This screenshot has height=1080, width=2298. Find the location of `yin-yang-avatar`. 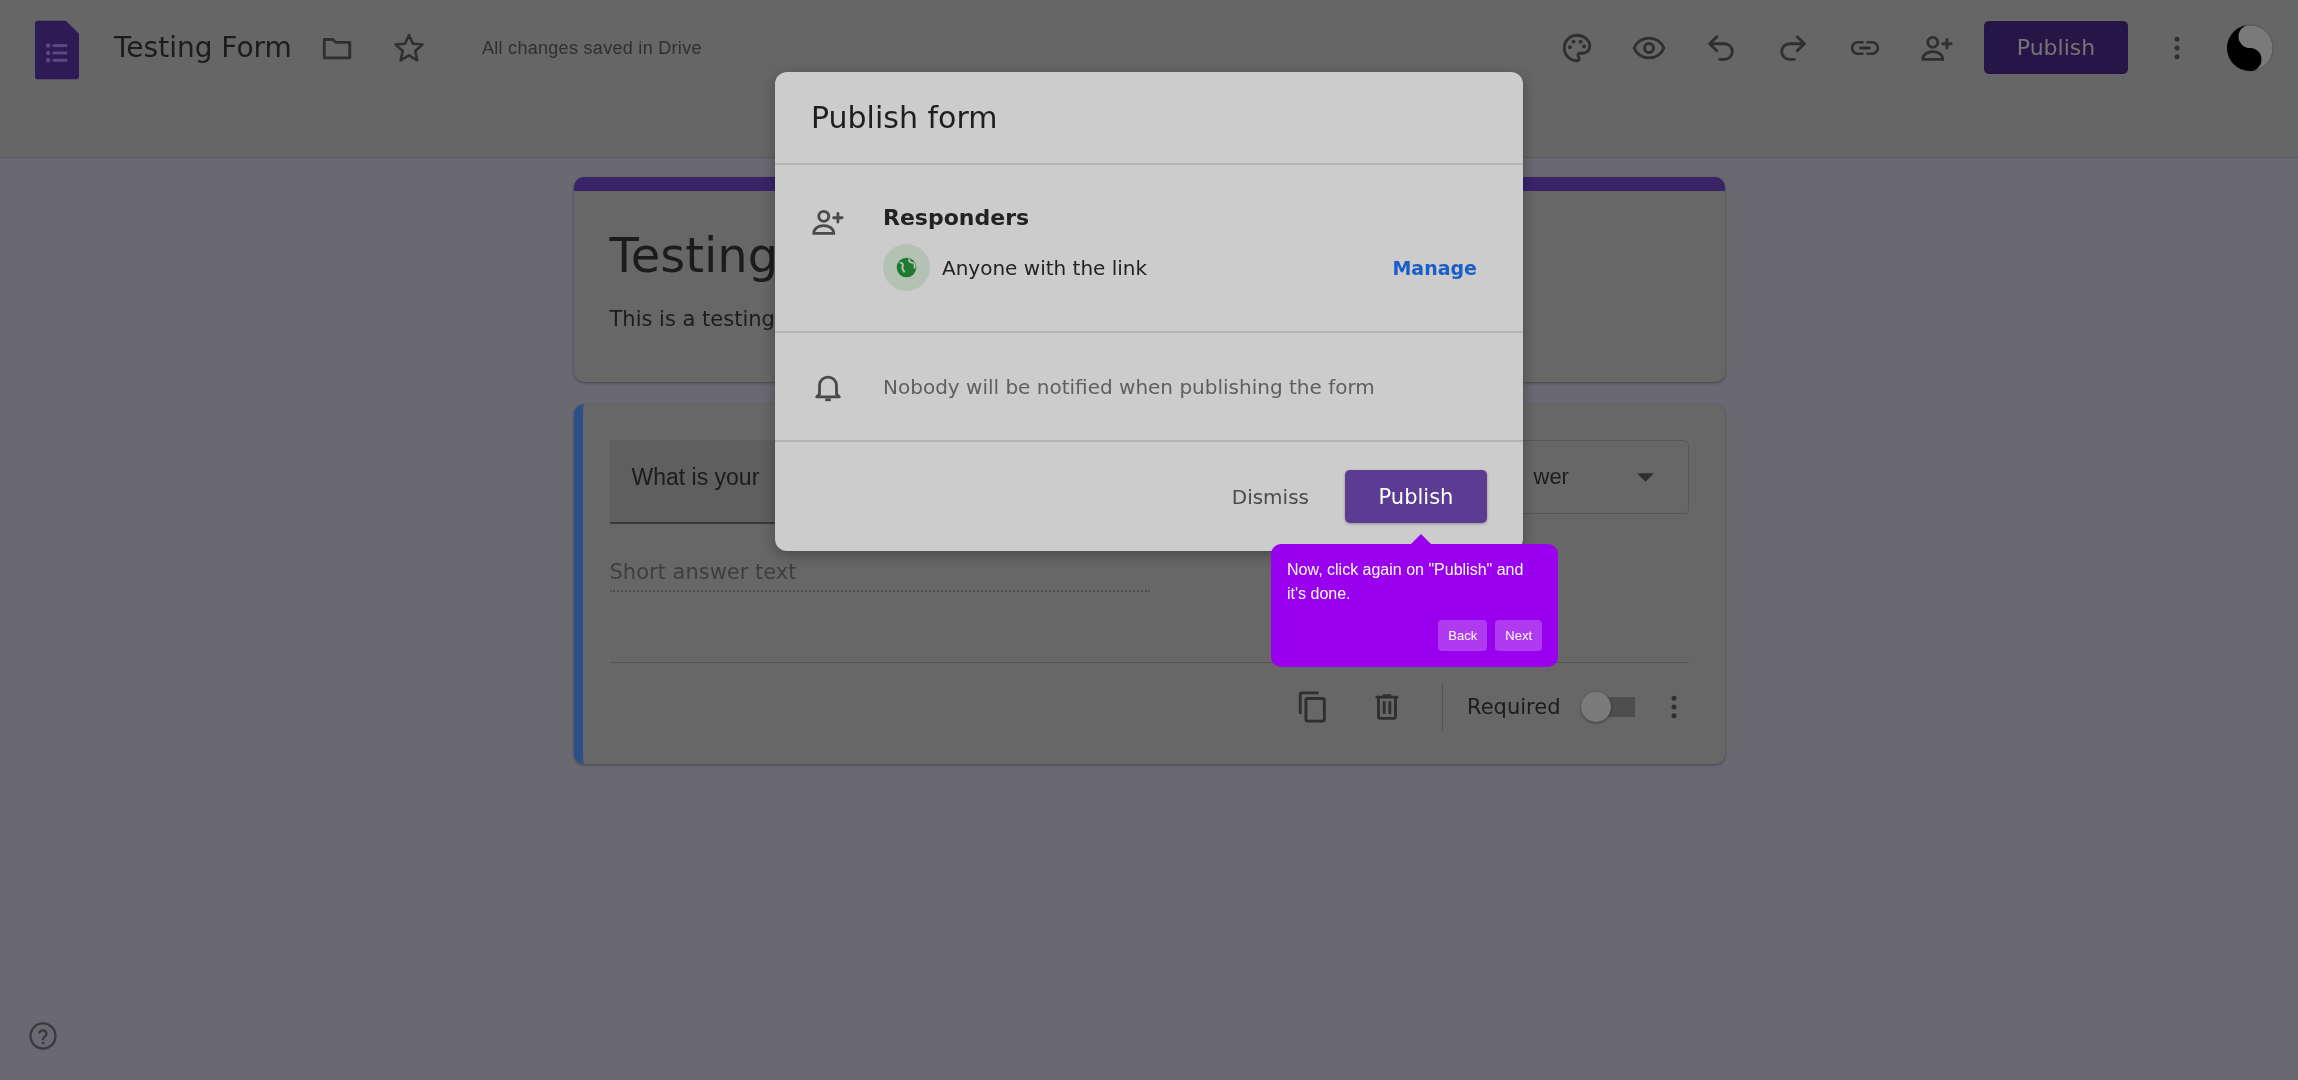

yin-yang-avatar is located at coordinates (2250, 48).